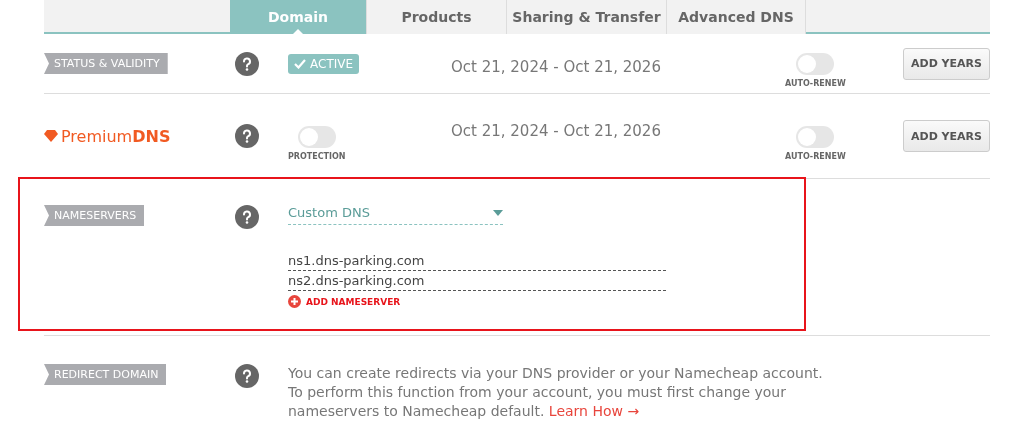  I want to click on caret-icon, so click(498, 212).